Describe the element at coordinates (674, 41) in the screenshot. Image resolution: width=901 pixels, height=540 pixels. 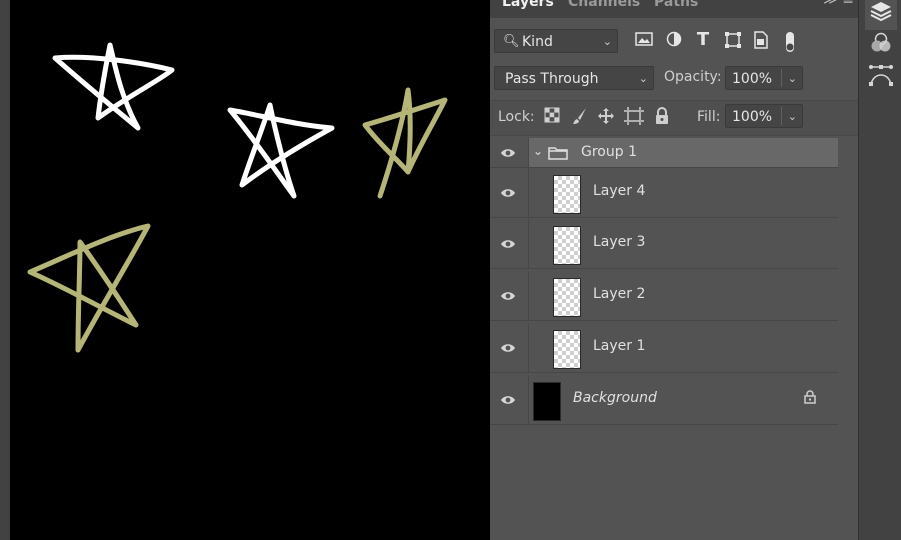
I see `adjustment-filter-icon` at that location.